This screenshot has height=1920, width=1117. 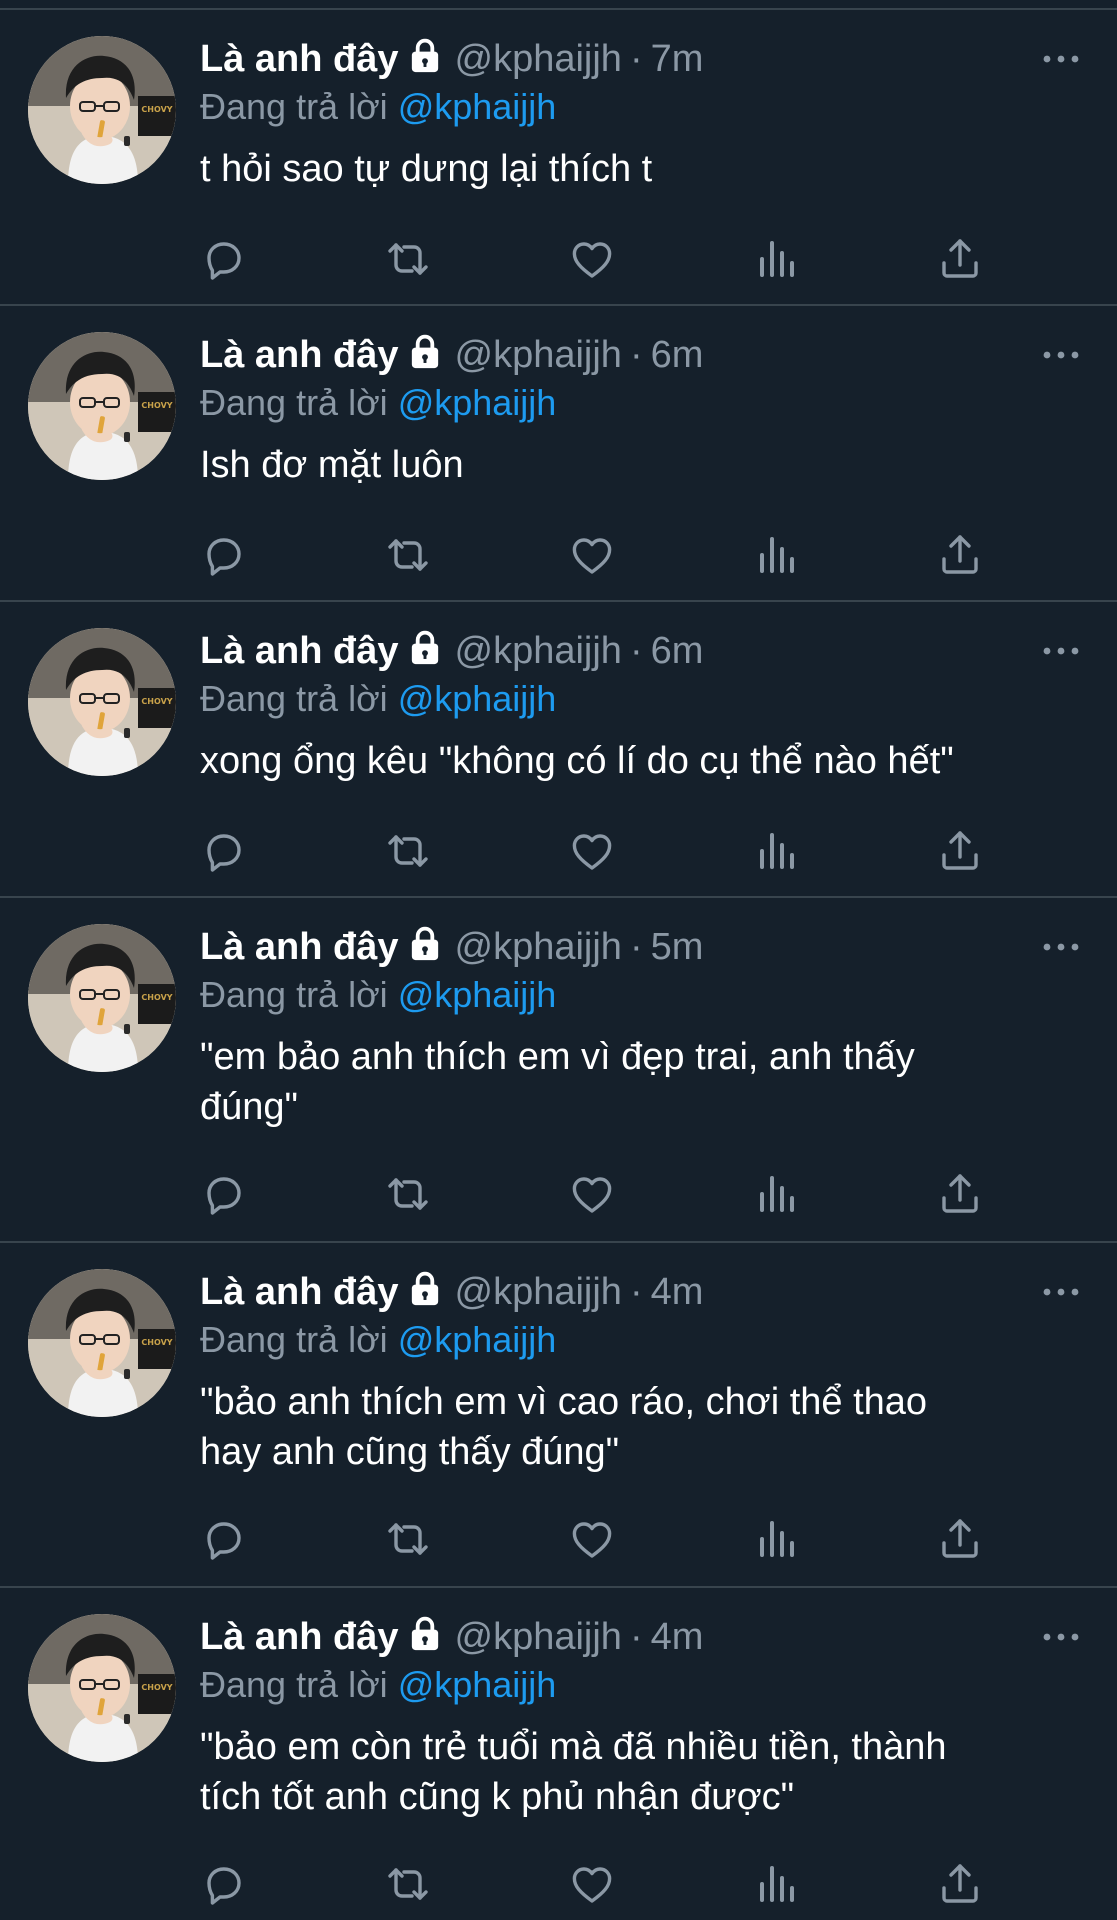 I want to click on timestamp: 7m, so click(x=677, y=59).